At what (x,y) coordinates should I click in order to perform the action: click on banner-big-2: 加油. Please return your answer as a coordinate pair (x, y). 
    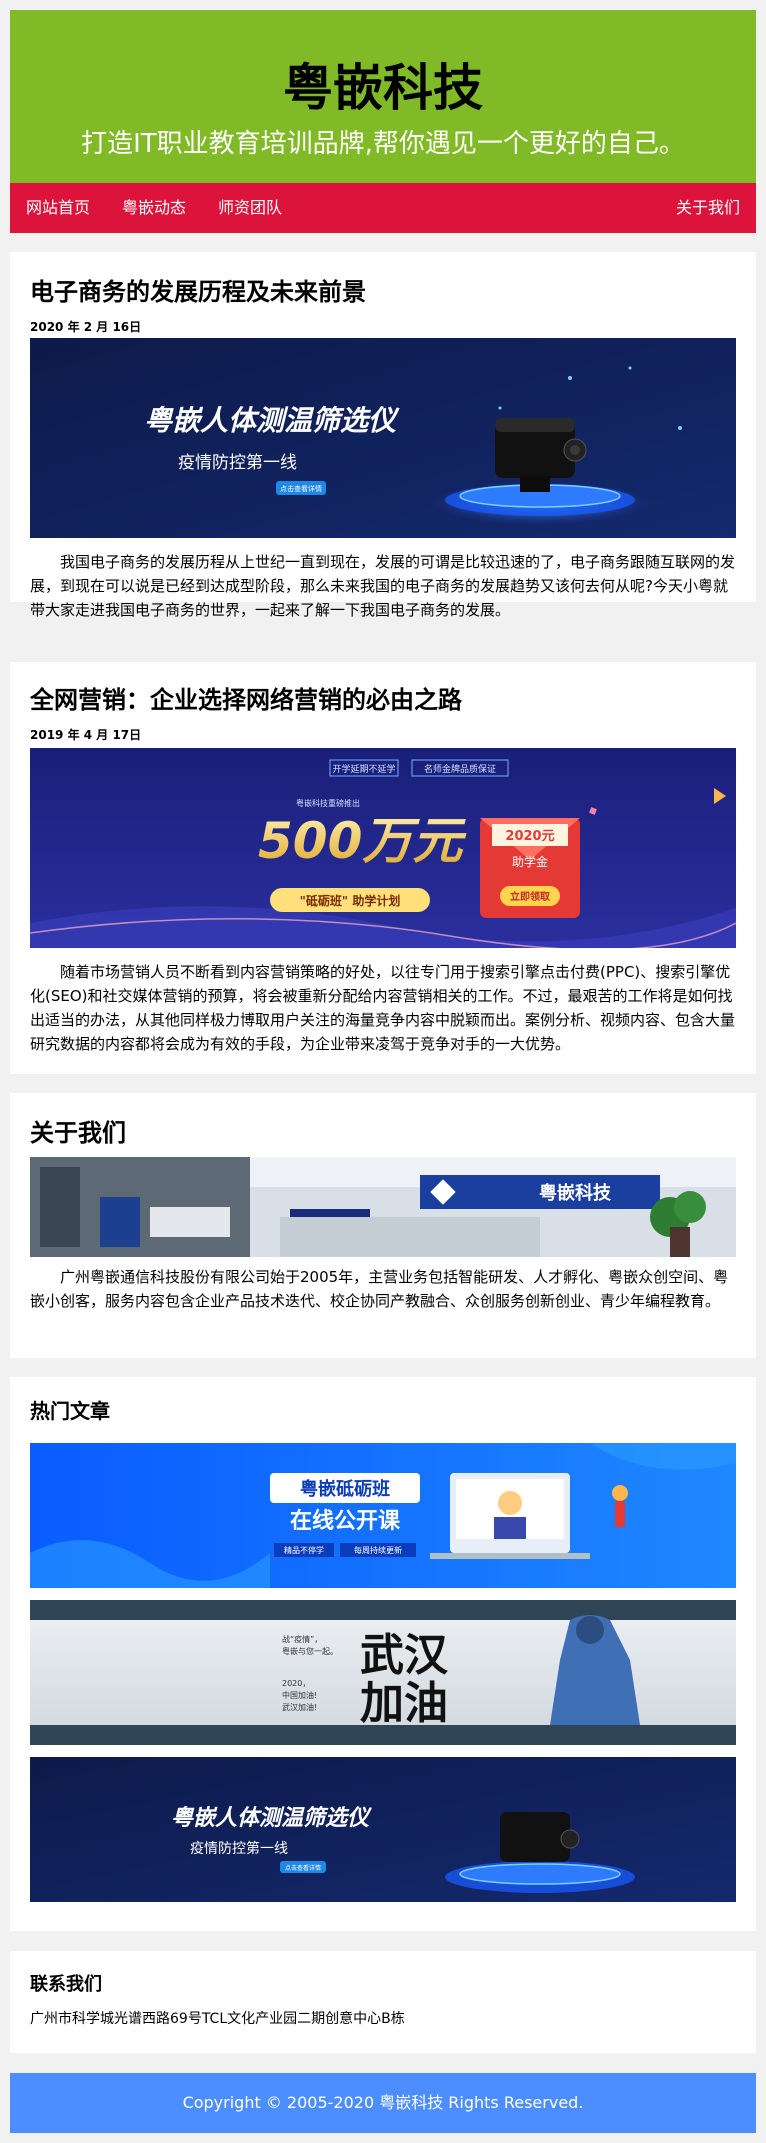
    Looking at the image, I should click on (404, 1703).